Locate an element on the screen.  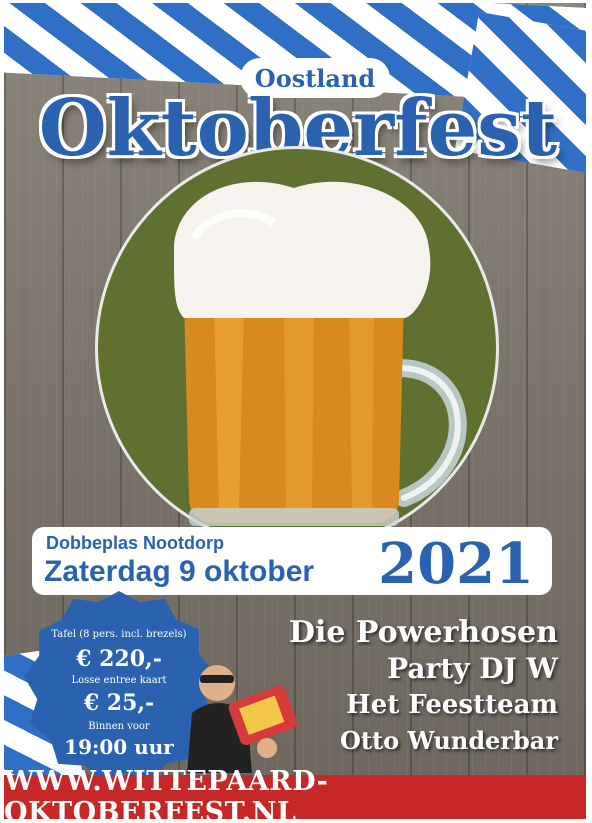
event-year: 2021 is located at coordinates (456, 564).